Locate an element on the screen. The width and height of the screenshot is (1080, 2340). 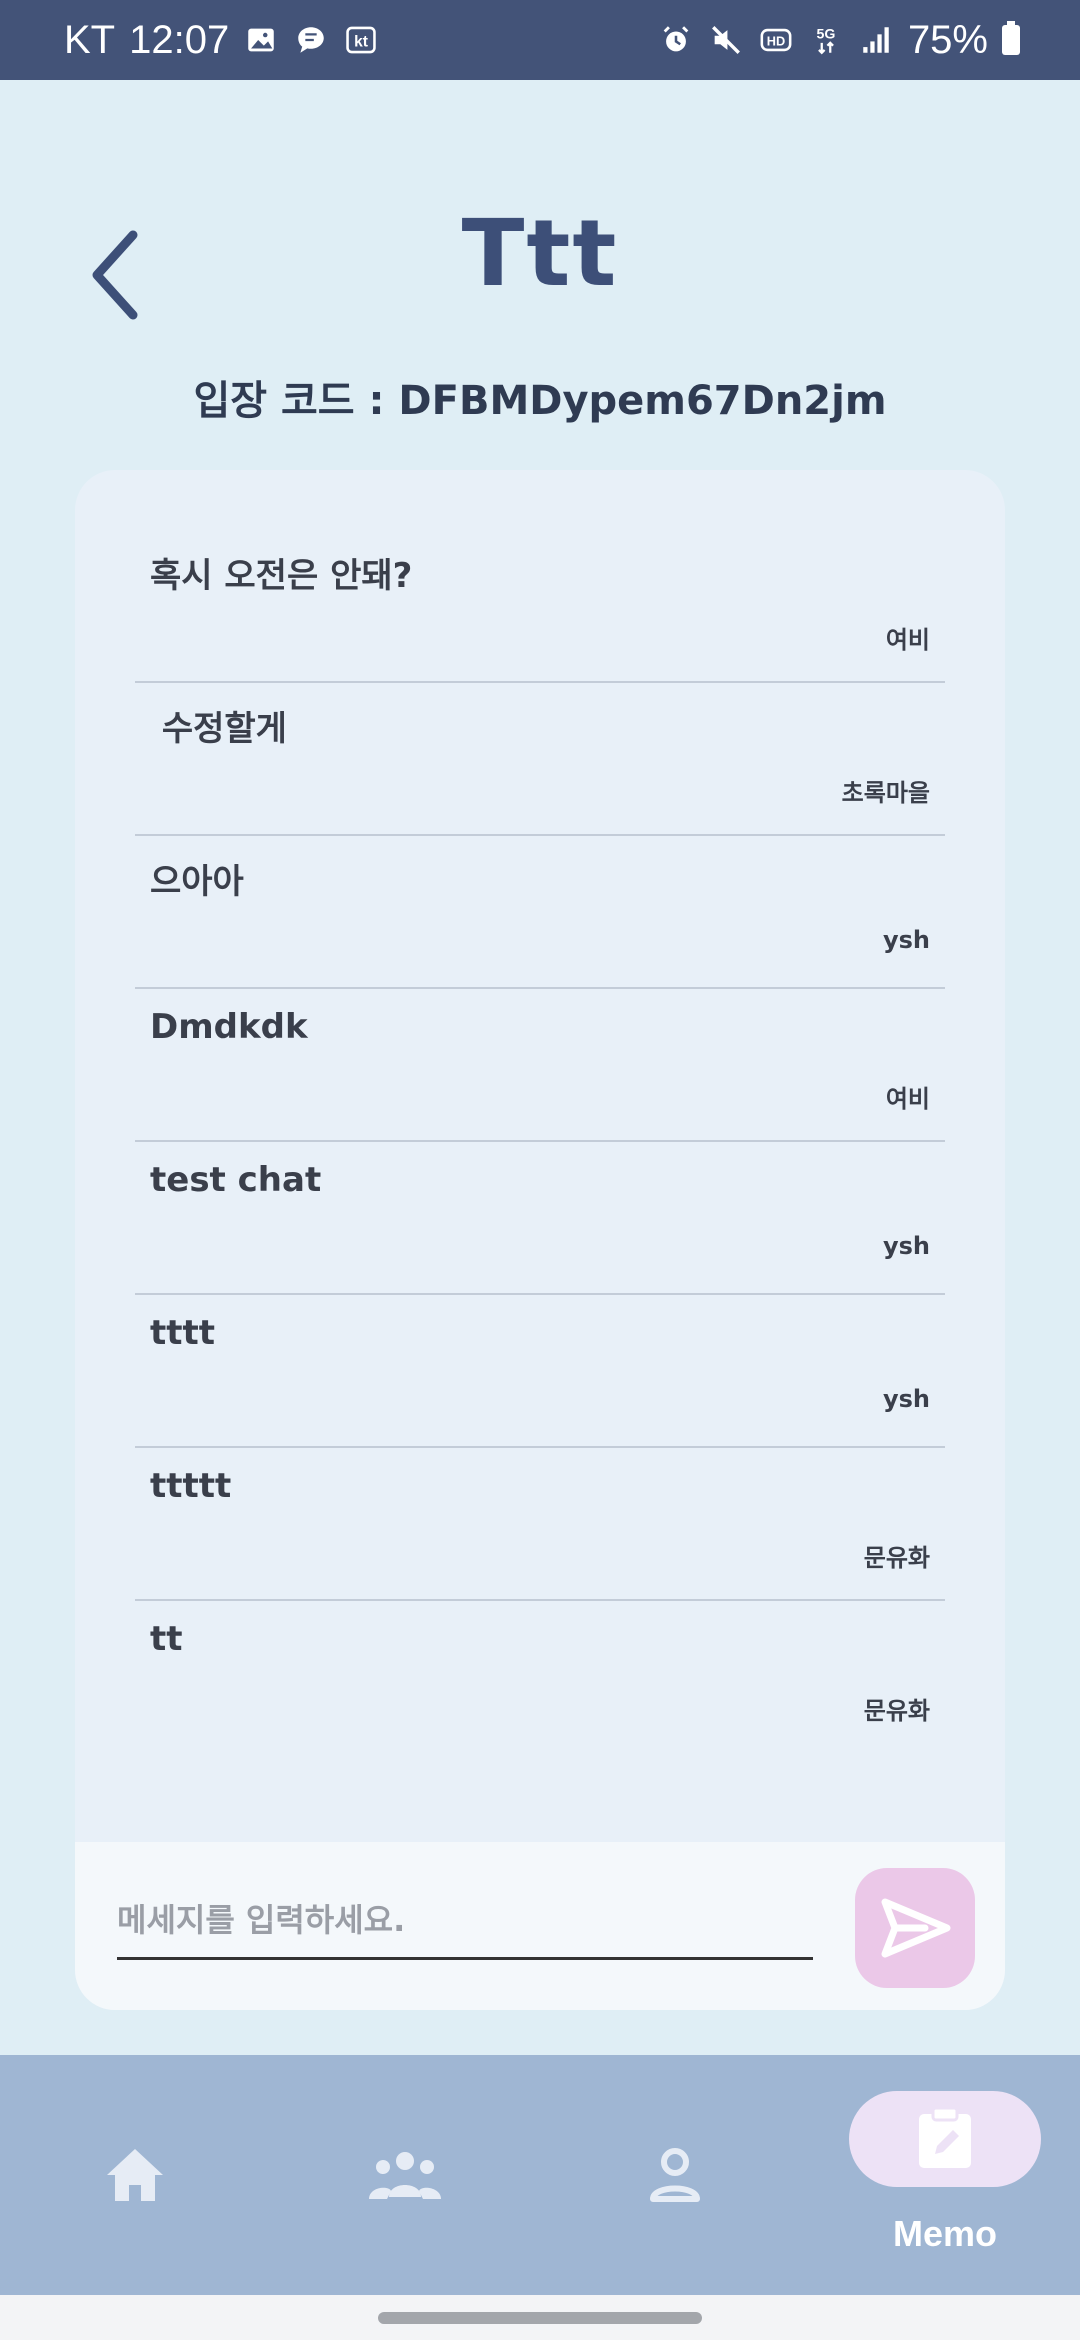
send-icon is located at coordinates (916, 1928).